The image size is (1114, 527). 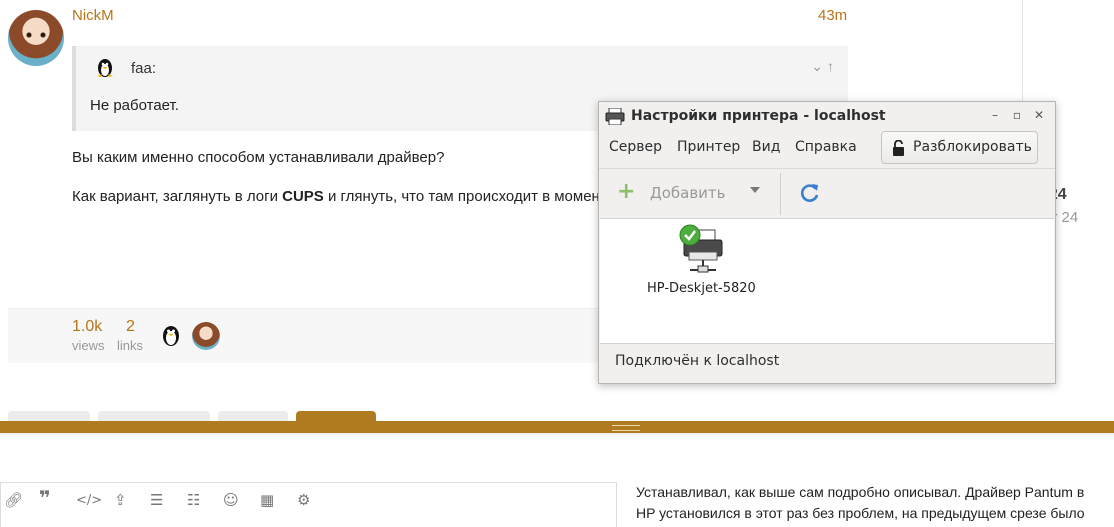 I want to click on code-icon: </>, so click(x=89, y=500).